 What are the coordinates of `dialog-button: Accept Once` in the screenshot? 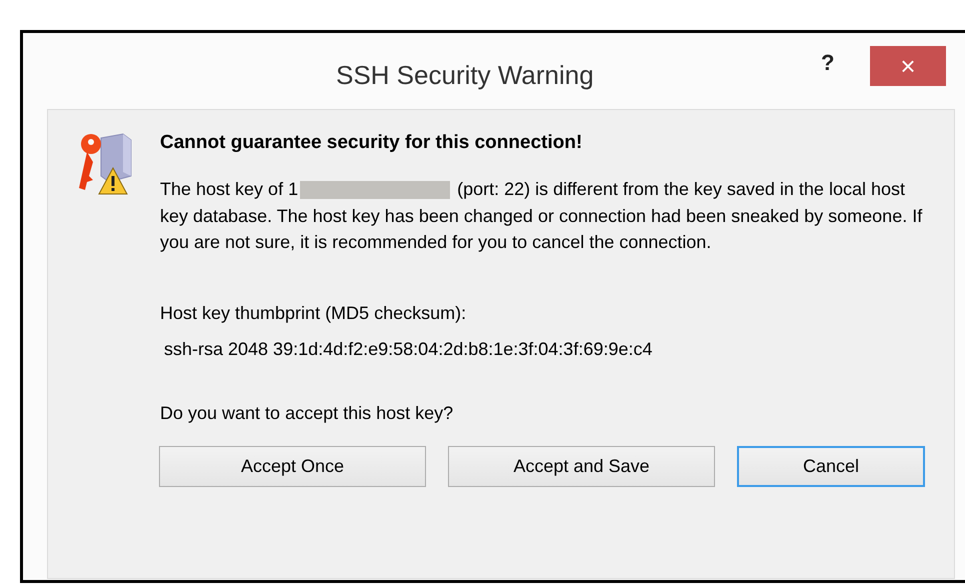 It's located at (292, 466).